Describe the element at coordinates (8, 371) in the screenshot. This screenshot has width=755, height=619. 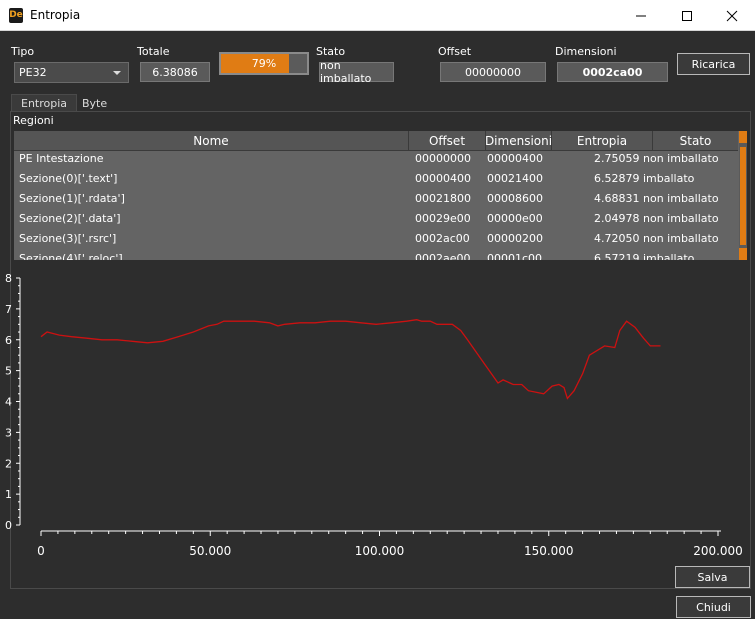
I see `y-tick-label: 5` at that location.